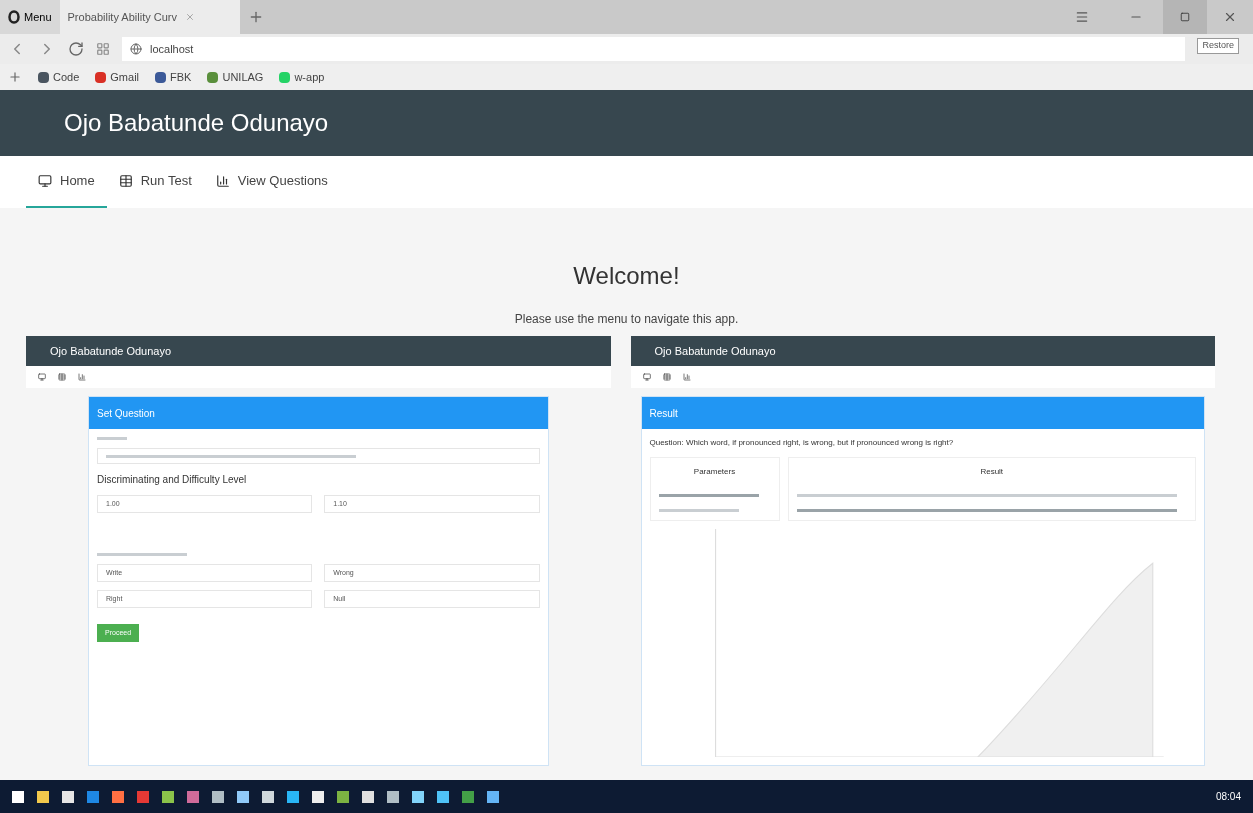  I want to click on bookmark: UNILAG, so click(235, 77).